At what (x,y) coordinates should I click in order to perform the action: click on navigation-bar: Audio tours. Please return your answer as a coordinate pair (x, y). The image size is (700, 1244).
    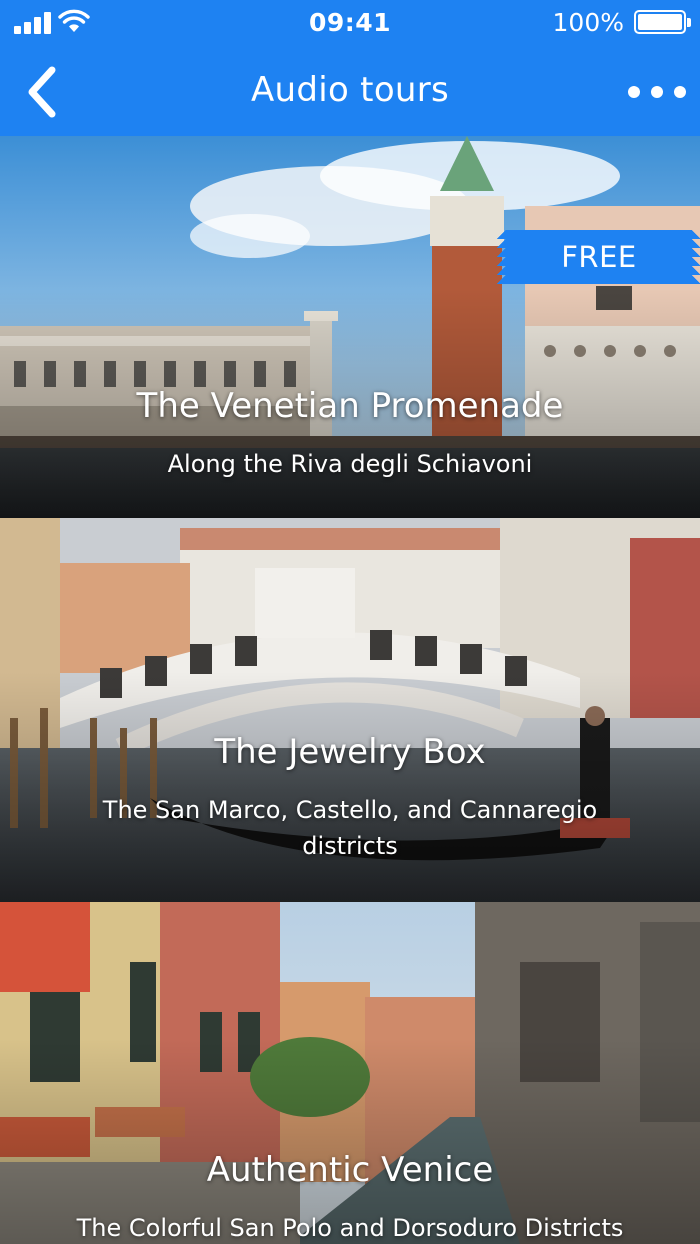
    Looking at the image, I should click on (350, 90).